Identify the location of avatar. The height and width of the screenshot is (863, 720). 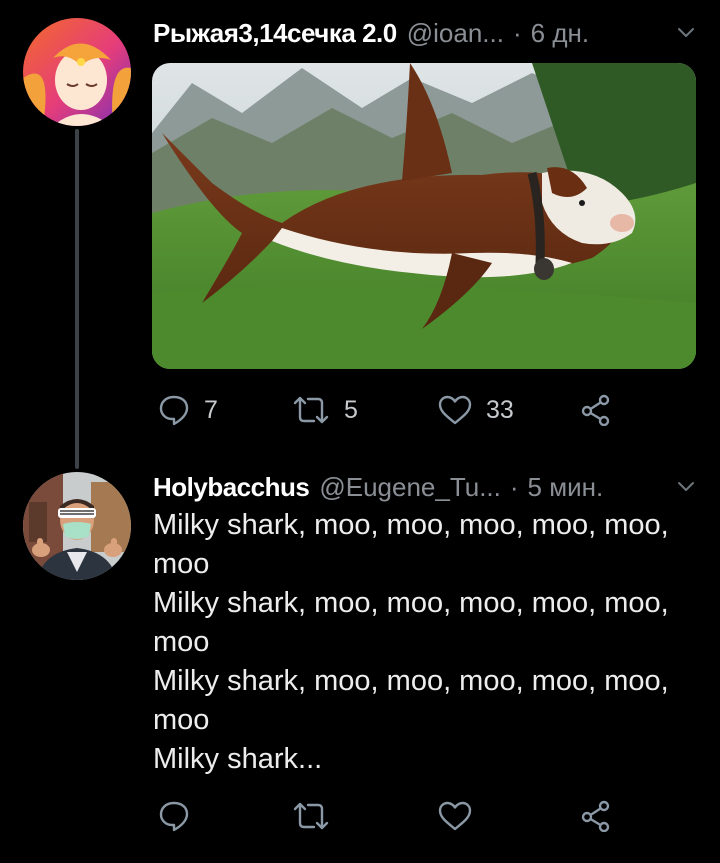
(77, 526).